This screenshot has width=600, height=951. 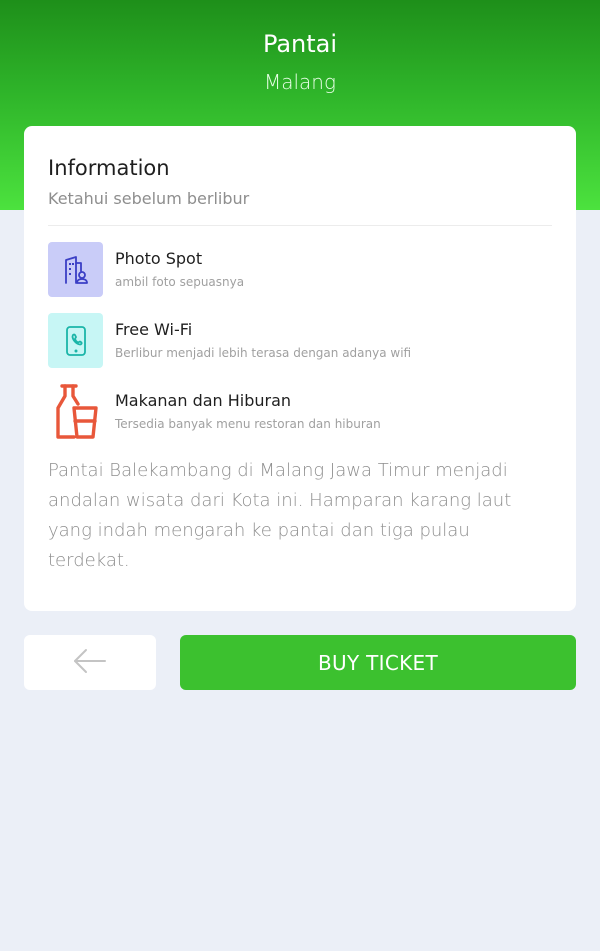 I want to click on feature-title: Makanan dan Hiburan, so click(x=203, y=400).